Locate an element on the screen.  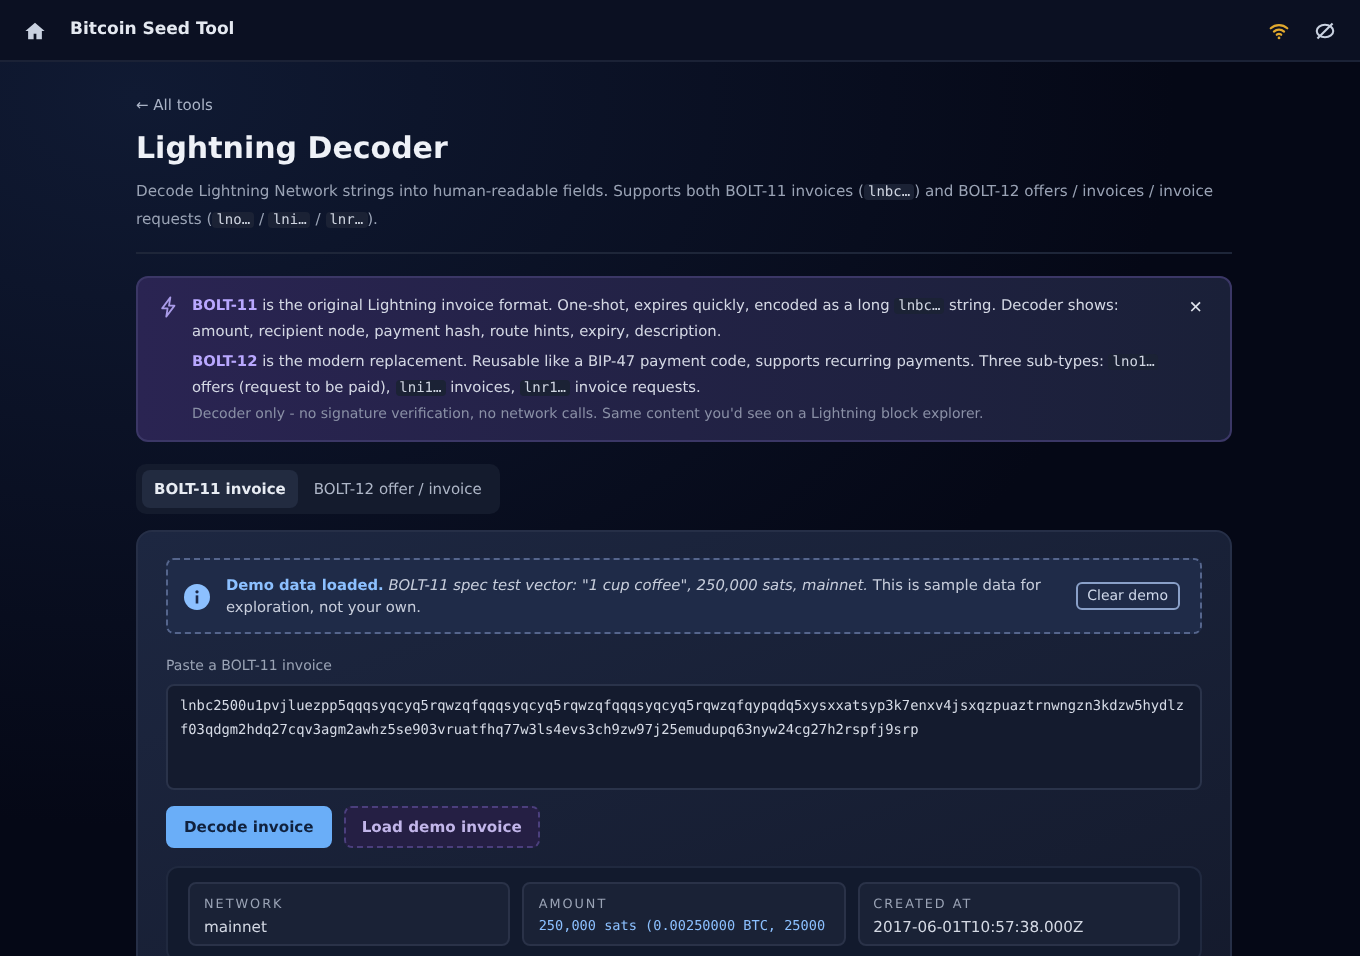
home-icon is located at coordinates (35, 30).